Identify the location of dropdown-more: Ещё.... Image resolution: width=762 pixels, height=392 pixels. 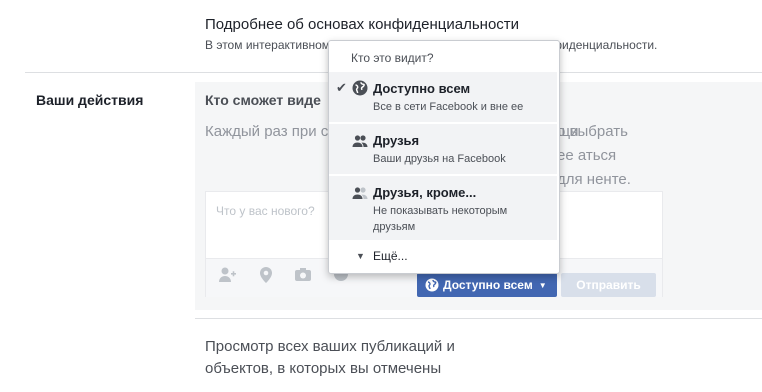
(390, 256).